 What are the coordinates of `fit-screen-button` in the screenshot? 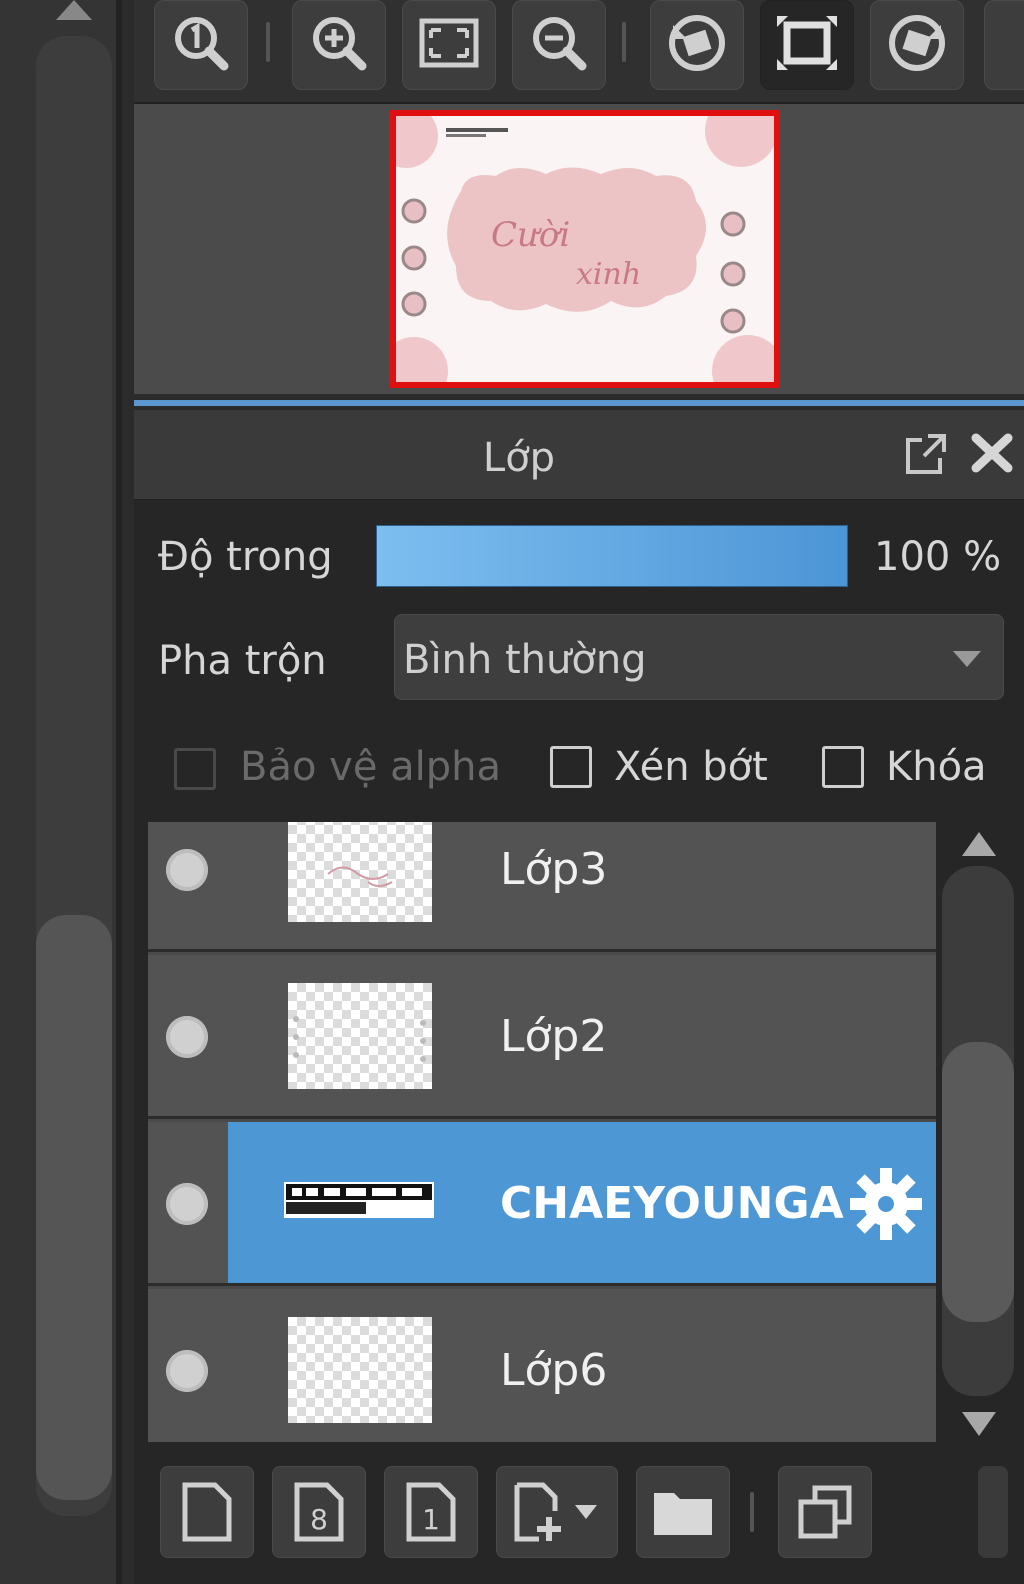 It's located at (449, 45).